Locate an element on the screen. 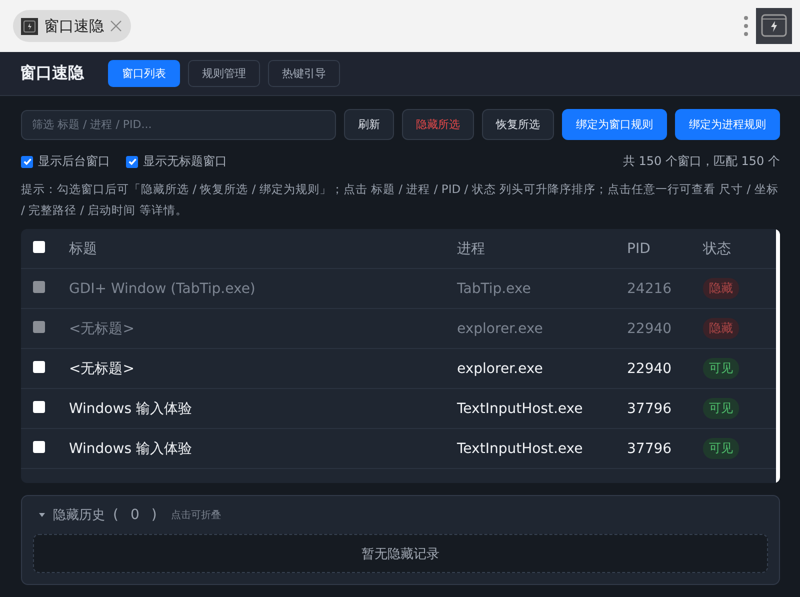 This screenshot has width=800, height=597. empty-history: 暂无隐藏记录 is located at coordinates (400, 553).